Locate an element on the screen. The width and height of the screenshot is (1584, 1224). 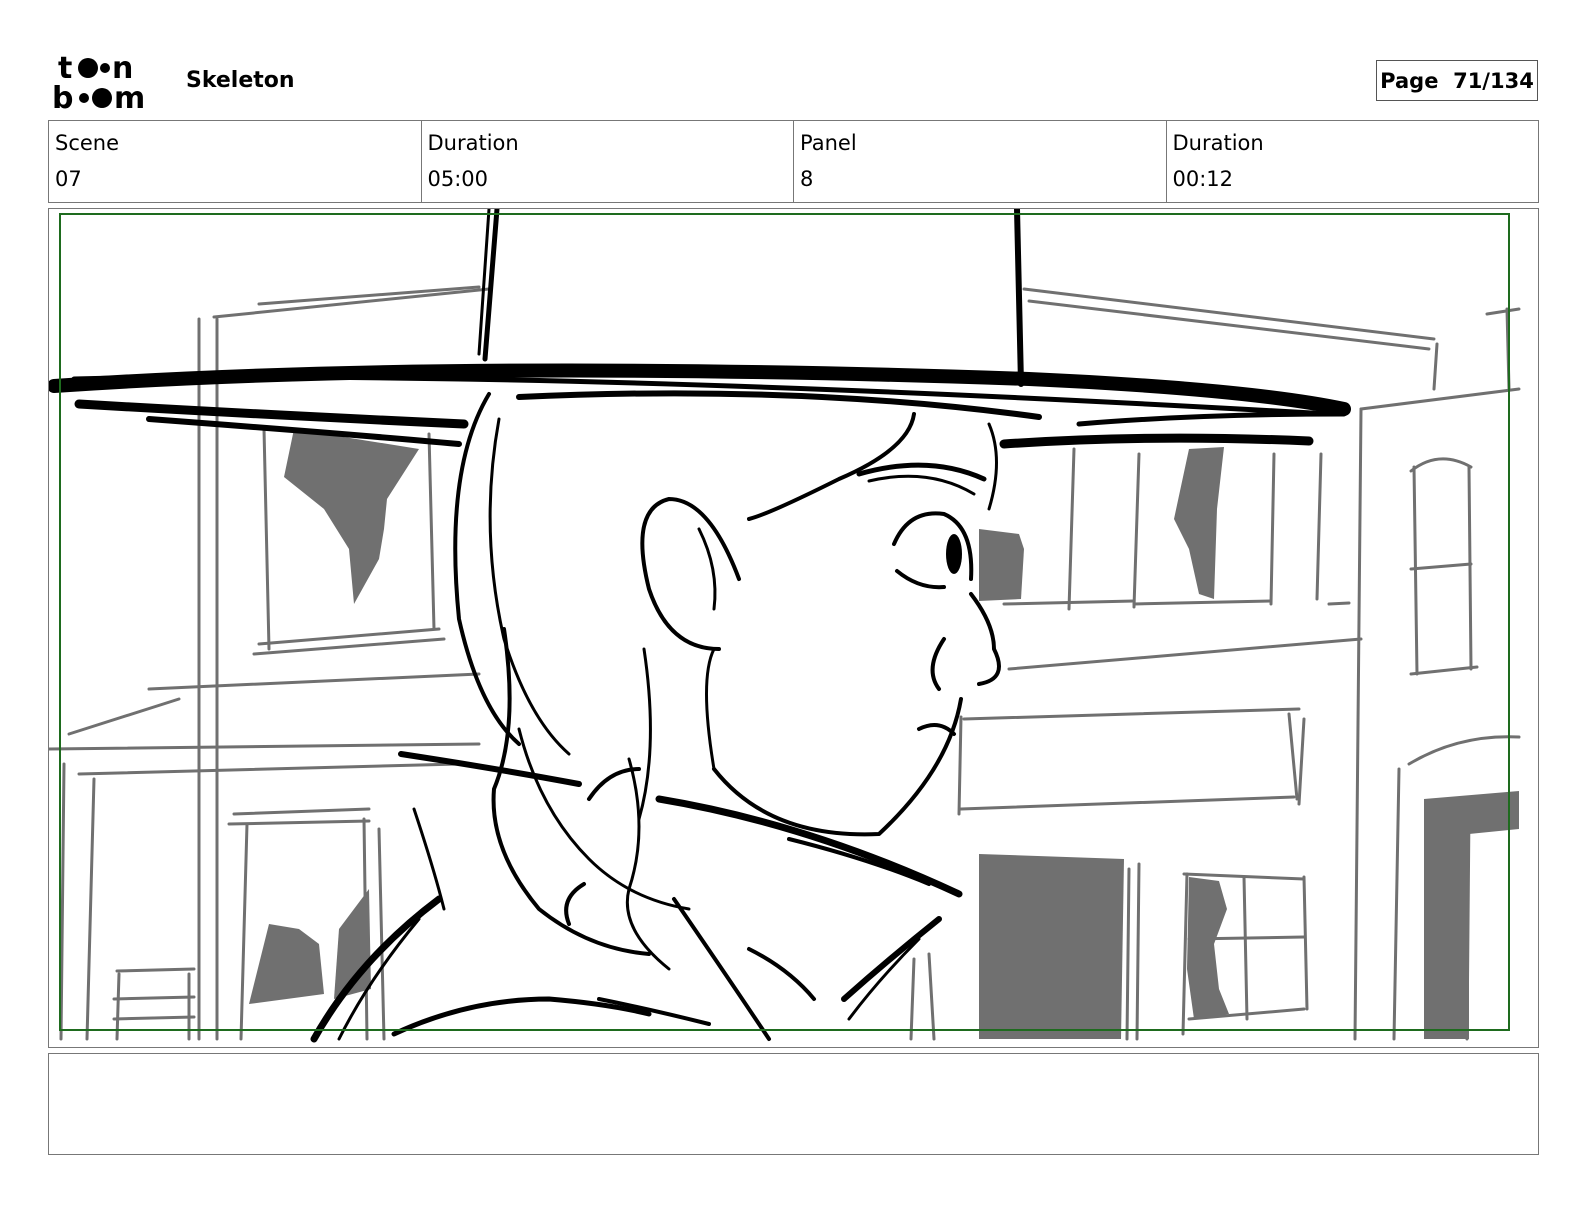
scene-duration-label: Duration is located at coordinates (473, 143).